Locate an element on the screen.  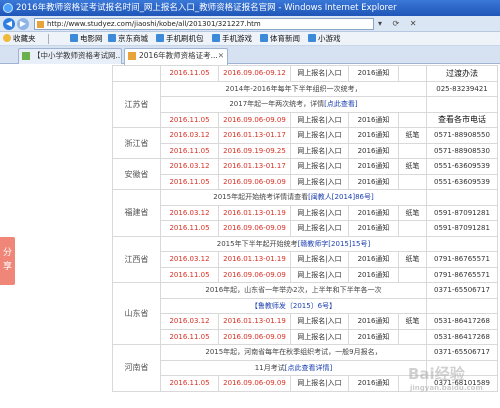
phone-cell: 0531-86417268 is located at coordinates (462, 321).